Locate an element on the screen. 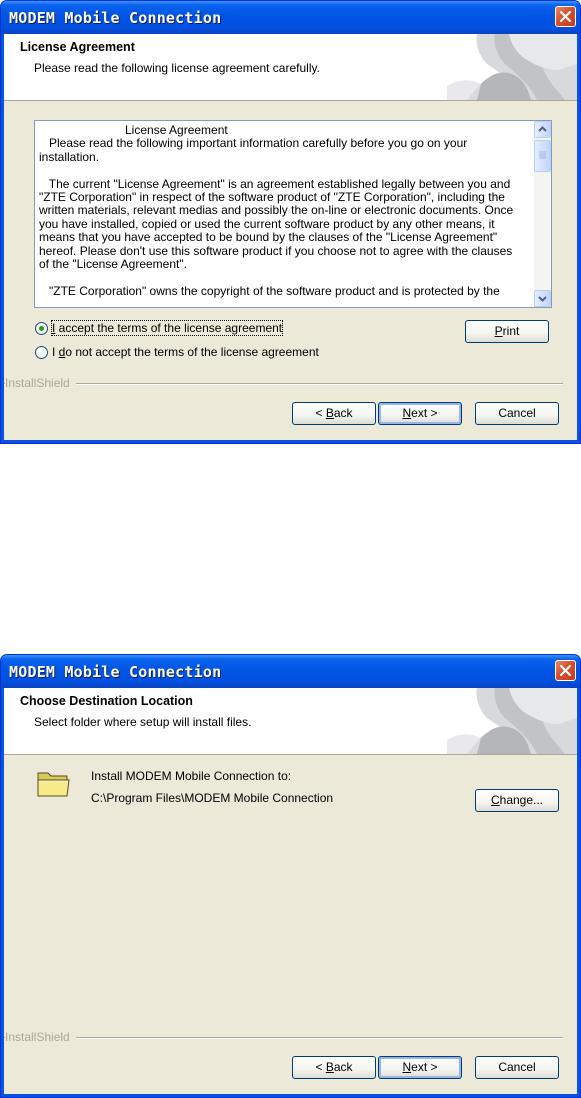 This screenshot has width=581, height=1098. license-heading: License Agreement is located at coordinates (176, 130).